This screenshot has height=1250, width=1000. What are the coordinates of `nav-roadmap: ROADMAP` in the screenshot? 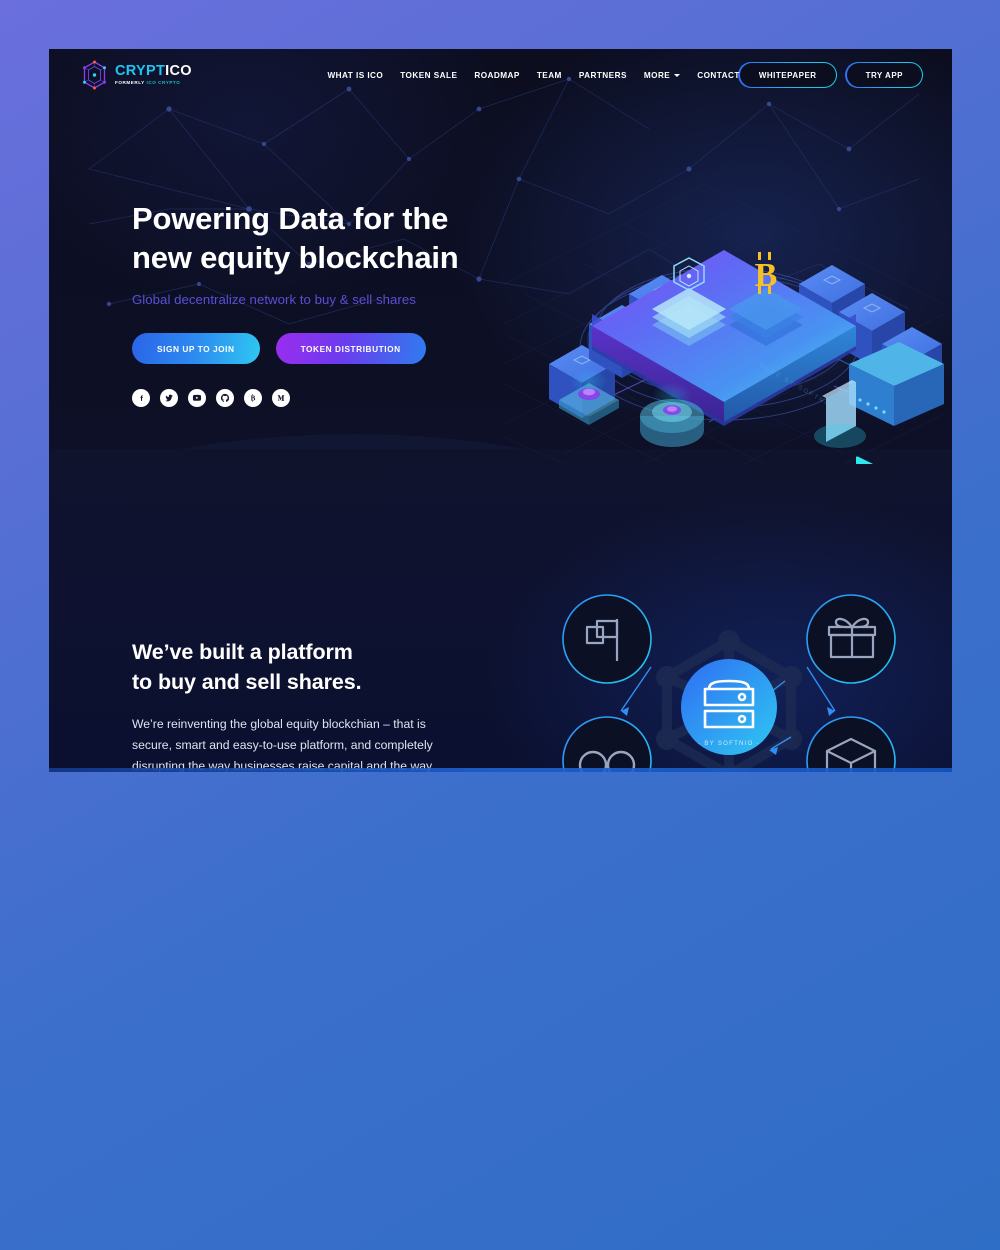 It's located at (496, 75).